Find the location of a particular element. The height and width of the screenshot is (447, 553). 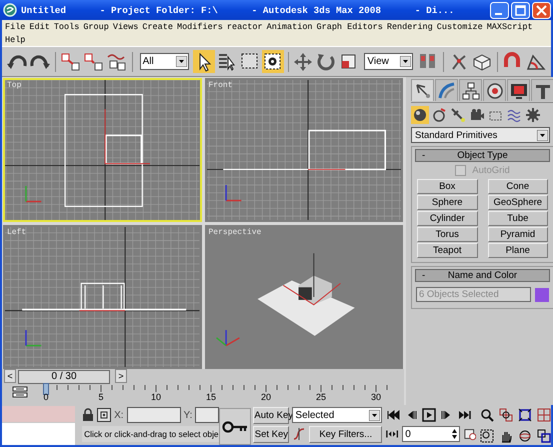

hammer-icon is located at coordinates (542, 90).